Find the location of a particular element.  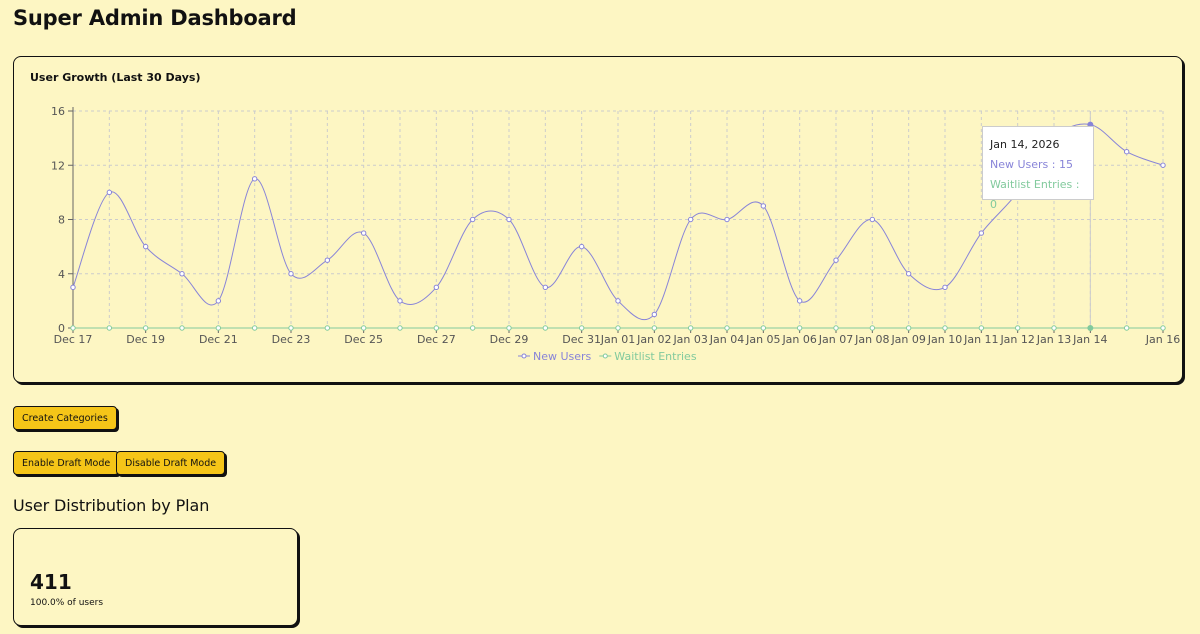

legend-label-waitlist-entries: Waitlist Entries is located at coordinates (655, 356).